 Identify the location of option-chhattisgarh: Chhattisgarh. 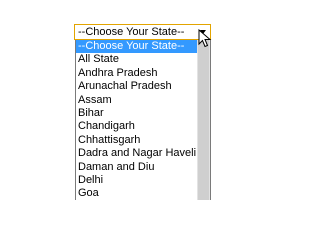
(136, 140).